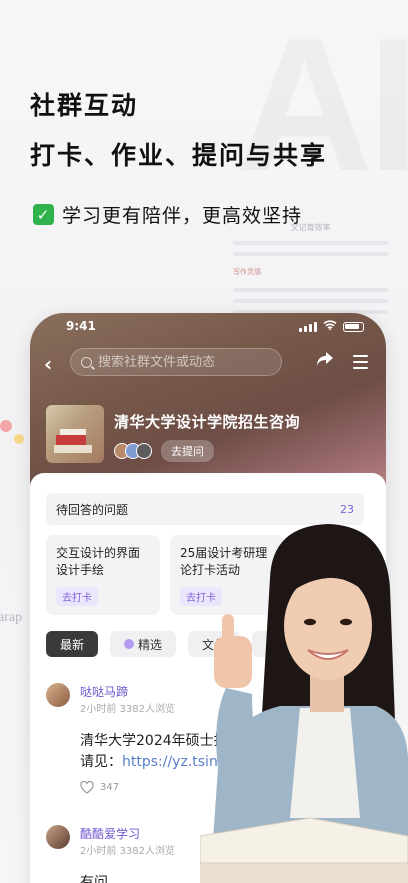  Describe the element at coordinates (347, 509) in the screenshot. I see `pending-questions-count: 23` at that location.